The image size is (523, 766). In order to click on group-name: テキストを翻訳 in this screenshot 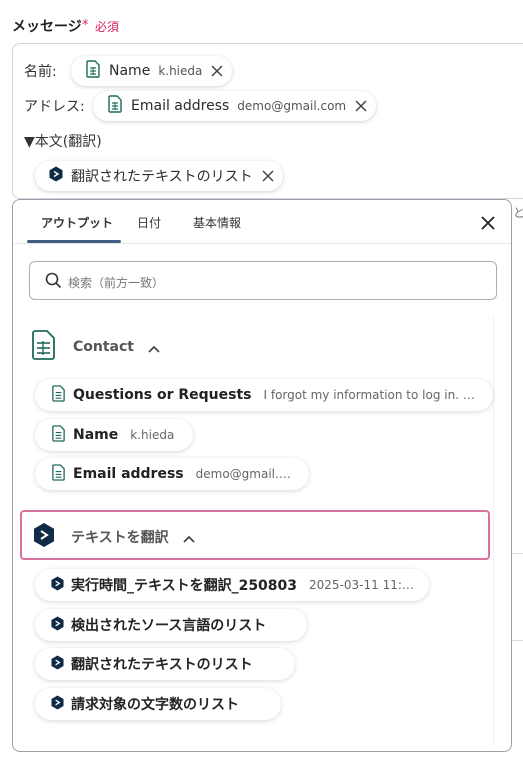, I will do `click(120, 538)`.